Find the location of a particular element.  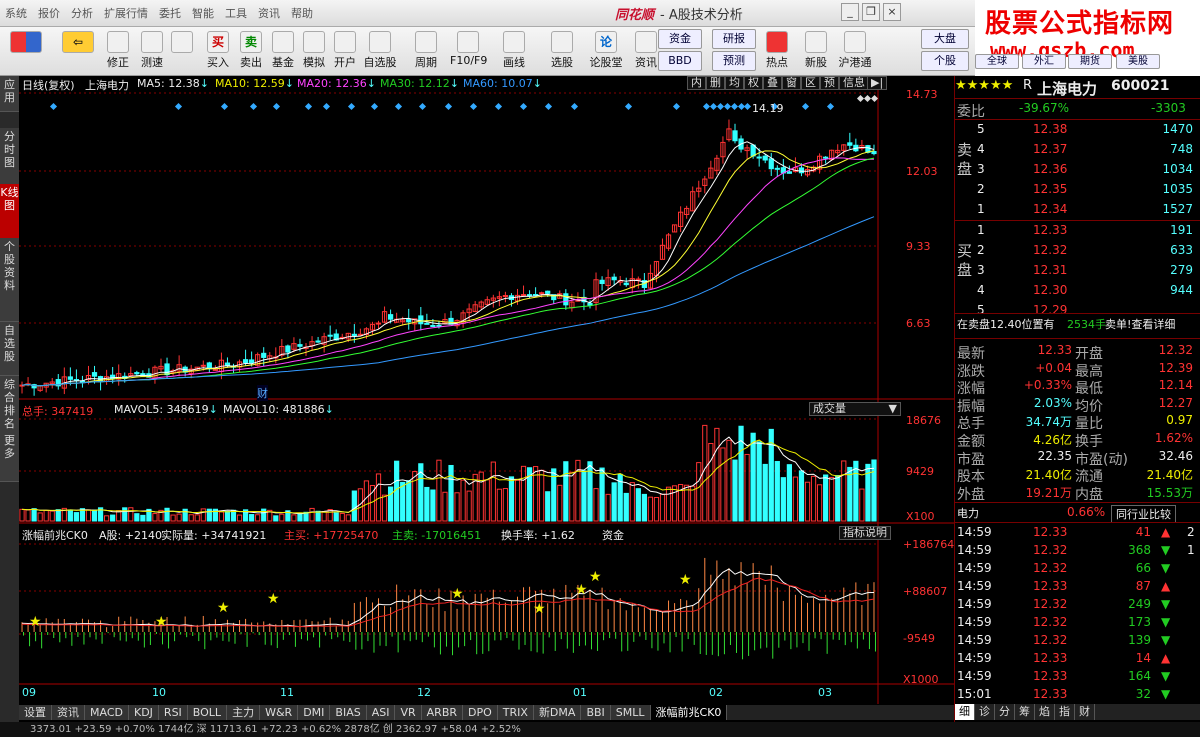

quote-tab-1: 诊 is located at coordinates (985, 712).